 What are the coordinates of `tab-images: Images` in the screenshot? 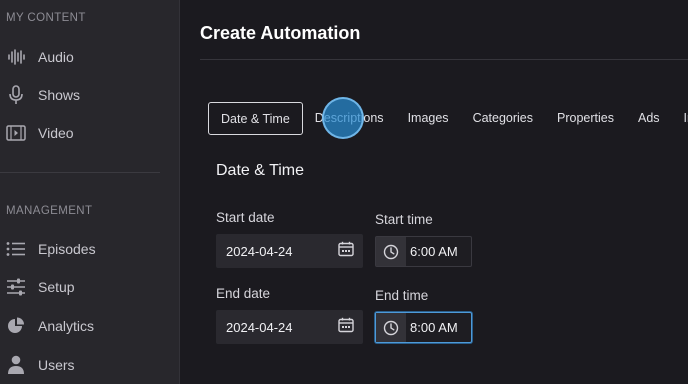 It's located at (428, 118).